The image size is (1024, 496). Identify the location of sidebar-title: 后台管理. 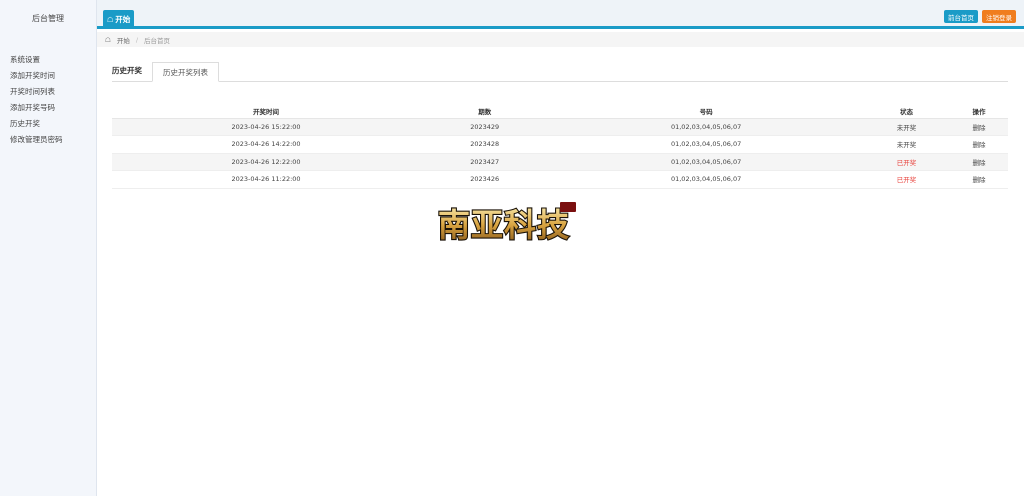
(48, 18).